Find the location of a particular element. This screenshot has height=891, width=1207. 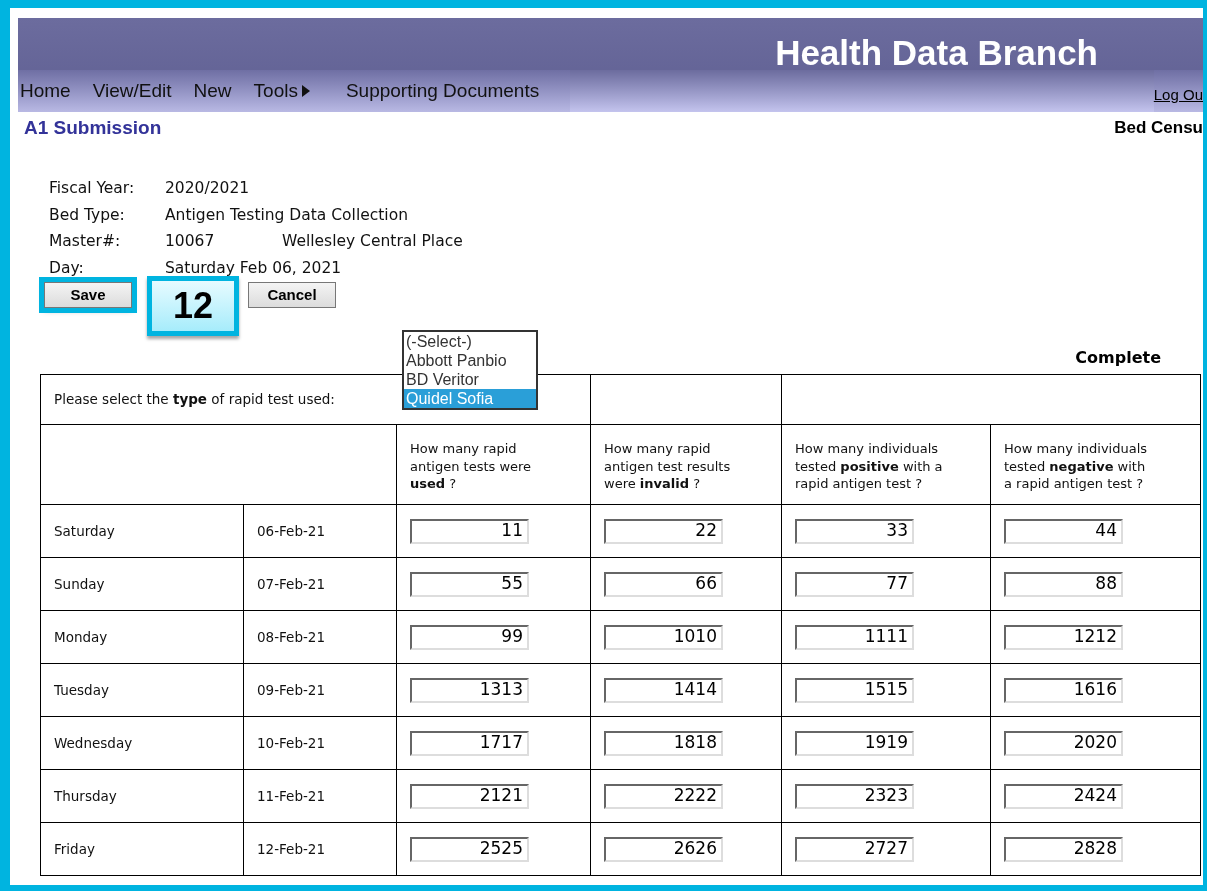

count-field: 2020 is located at coordinates (1063, 743).